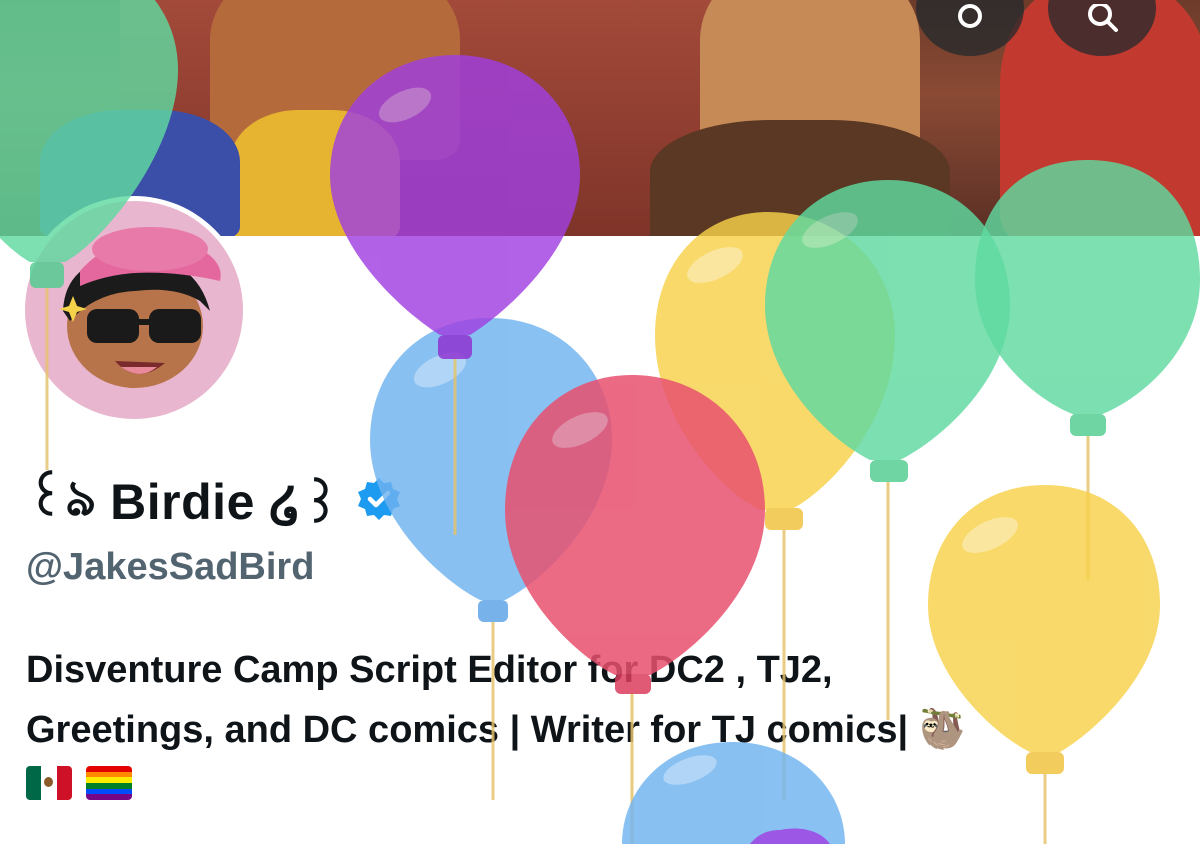 The height and width of the screenshot is (844, 1200). Describe the element at coordinates (942, 730) in the screenshot. I see `sloth-emoji: 🦥` at that location.